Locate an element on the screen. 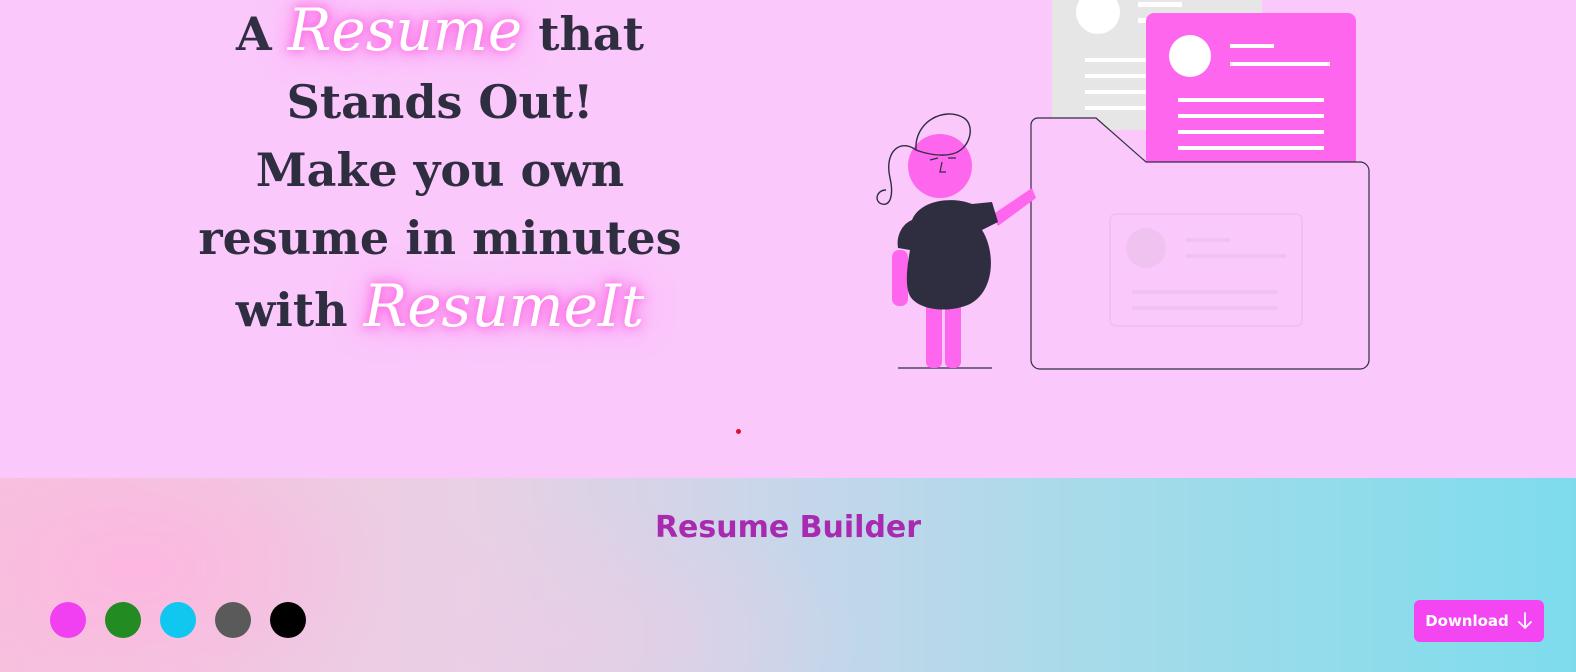 This screenshot has width=1576, height=672. headline-line-3: Make you own is located at coordinates (440, 170).